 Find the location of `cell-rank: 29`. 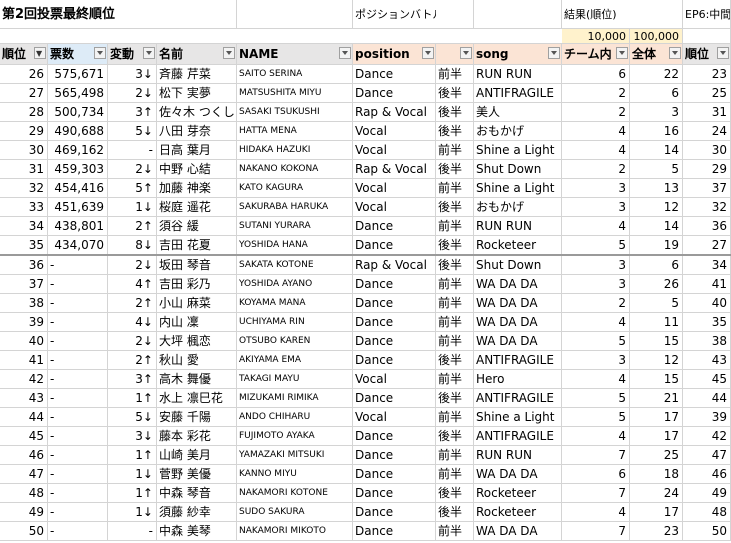

cell-rank: 29 is located at coordinates (24, 131).